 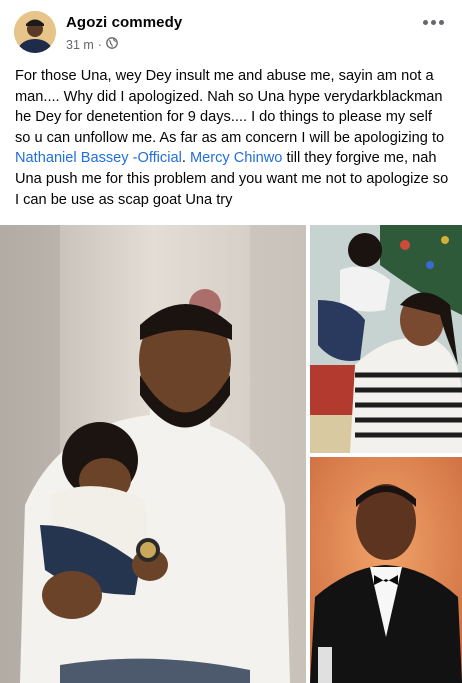 What do you see at coordinates (236, 158) in the screenshot?
I see `mention-mercy-chinwo: Mercy Chinwo` at bounding box center [236, 158].